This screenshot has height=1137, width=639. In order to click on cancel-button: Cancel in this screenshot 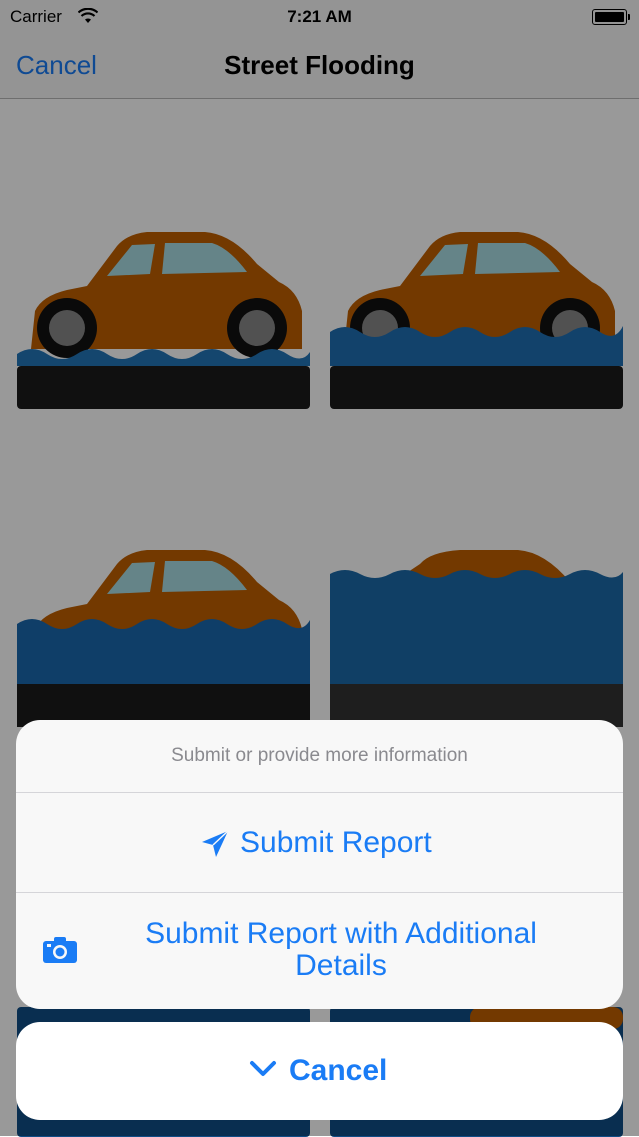, I will do `click(319, 1071)`.